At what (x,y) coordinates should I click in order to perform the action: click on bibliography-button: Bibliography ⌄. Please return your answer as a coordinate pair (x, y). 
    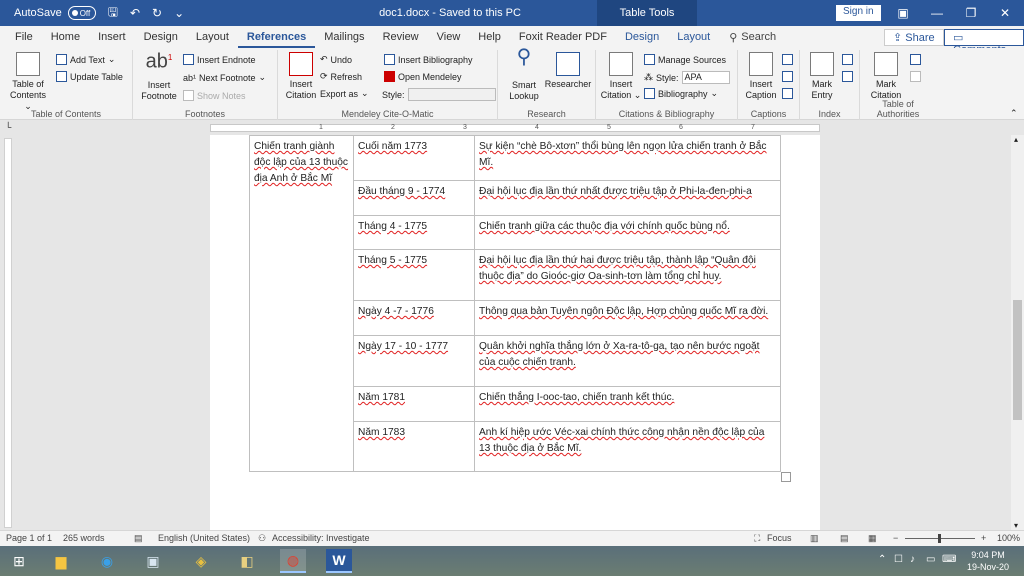
    Looking at the image, I should click on (681, 93).